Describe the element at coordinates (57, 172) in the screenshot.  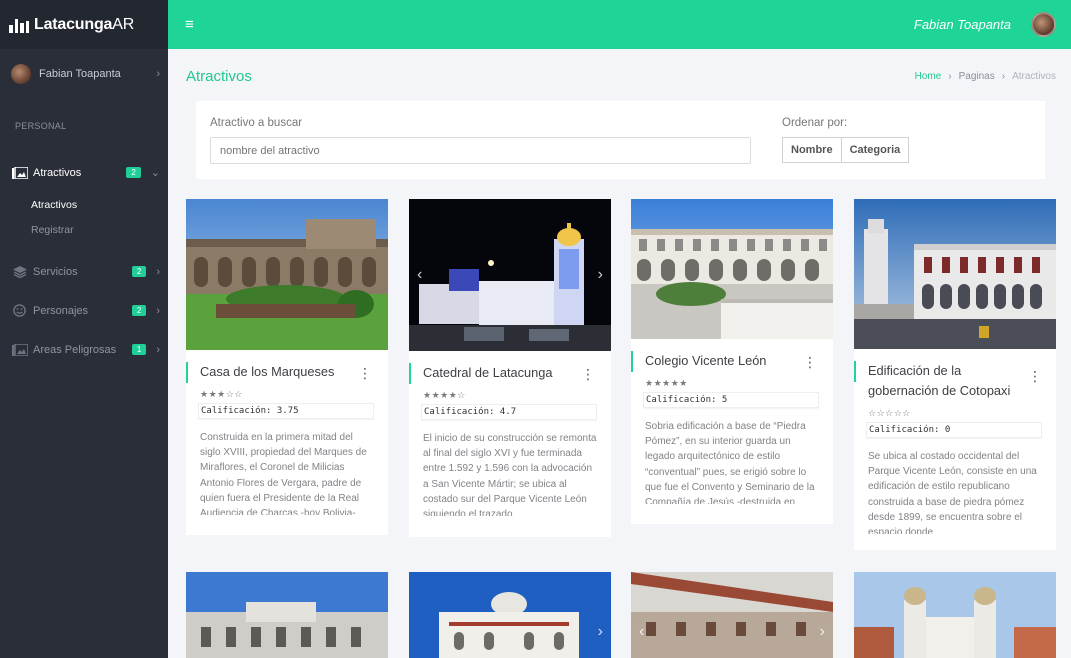
I see `sidebar-item-label: Atractivos` at that location.